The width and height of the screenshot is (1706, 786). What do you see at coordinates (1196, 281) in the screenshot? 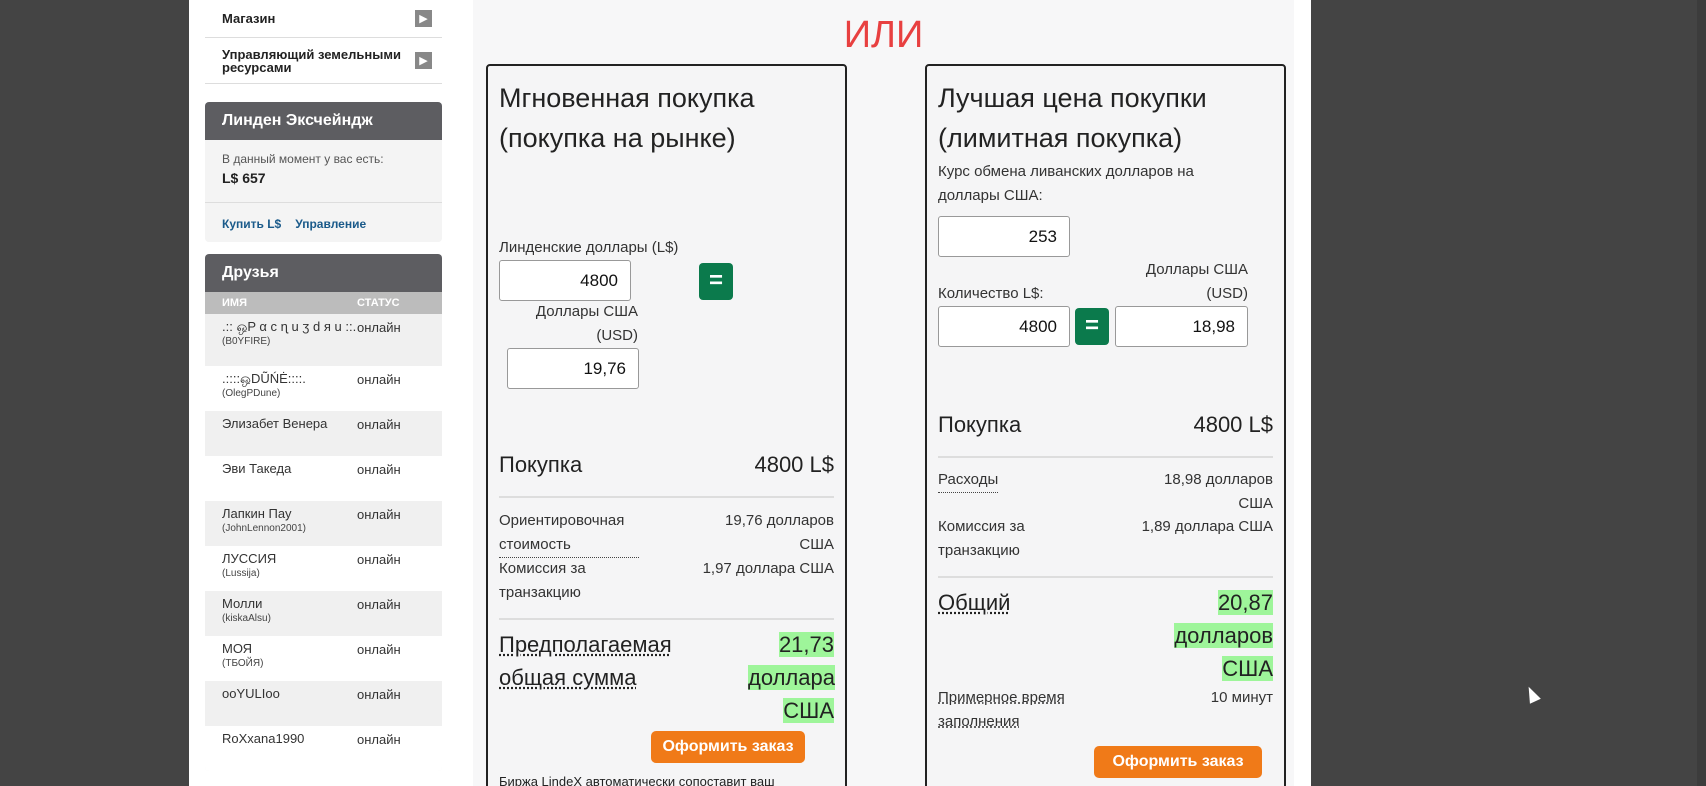
I see `limit-usd-label: Доллары США (USD)` at bounding box center [1196, 281].